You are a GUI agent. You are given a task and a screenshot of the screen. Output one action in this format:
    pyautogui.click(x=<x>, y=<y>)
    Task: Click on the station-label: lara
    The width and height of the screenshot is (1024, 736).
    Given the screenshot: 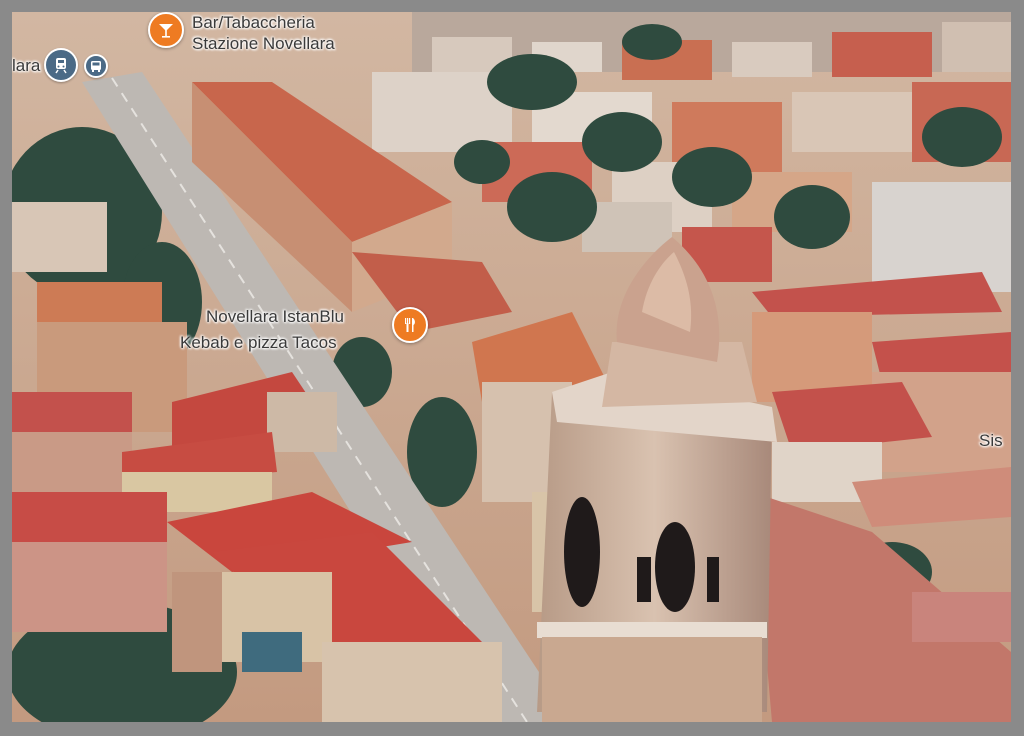 What is the action you would take?
    pyautogui.click(x=26, y=65)
    